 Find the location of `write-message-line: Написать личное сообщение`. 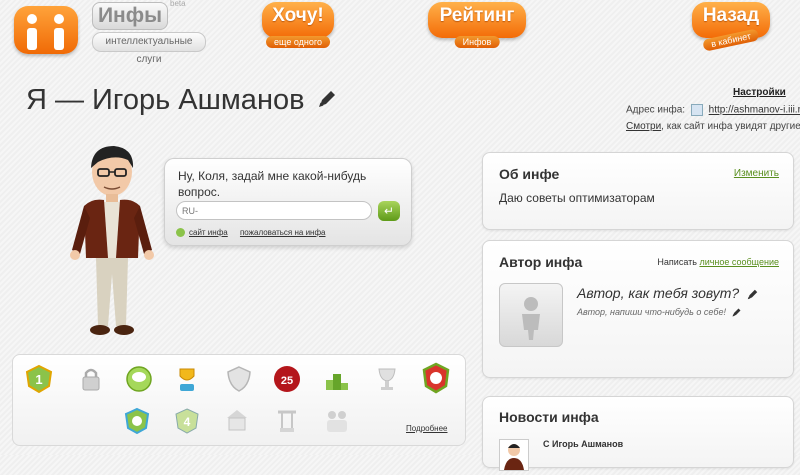

write-message-line: Написать личное сообщение is located at coordinates (718, 262).